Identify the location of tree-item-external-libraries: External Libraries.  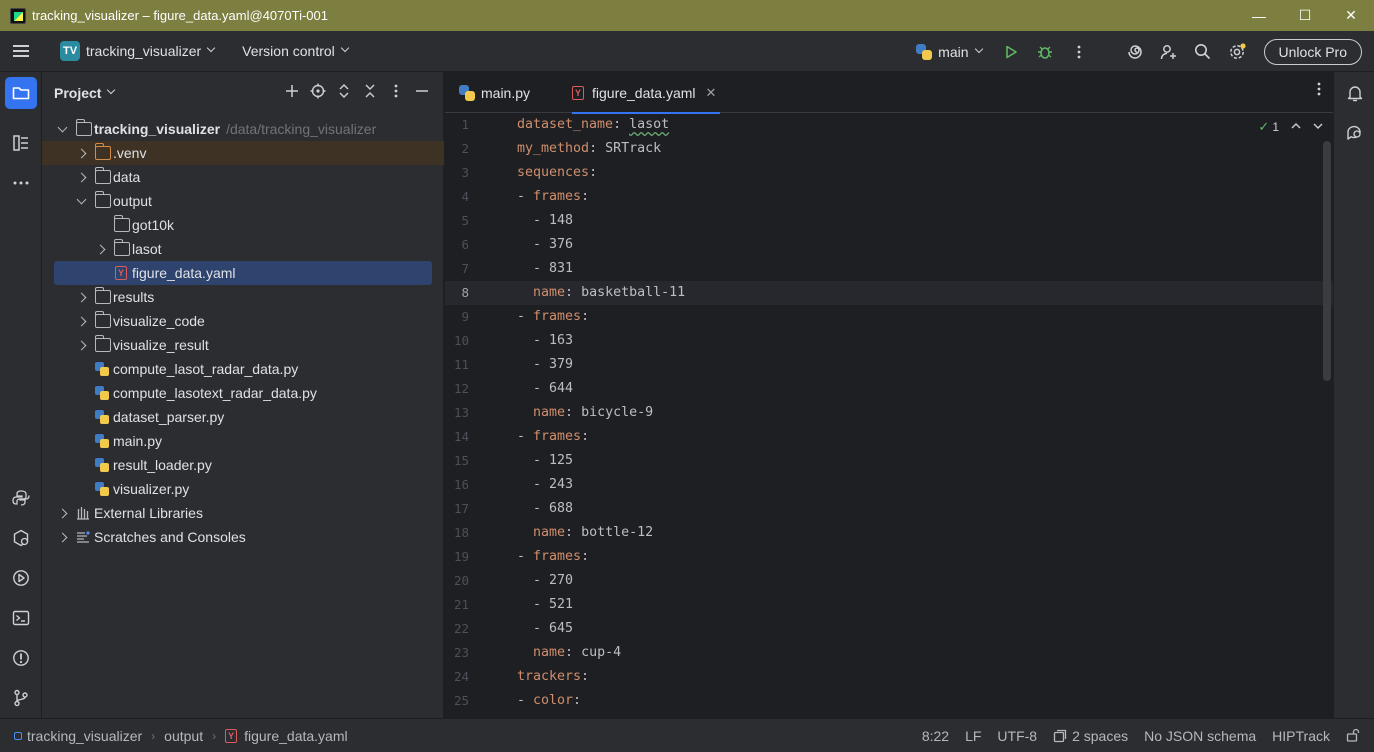
(243, 513).